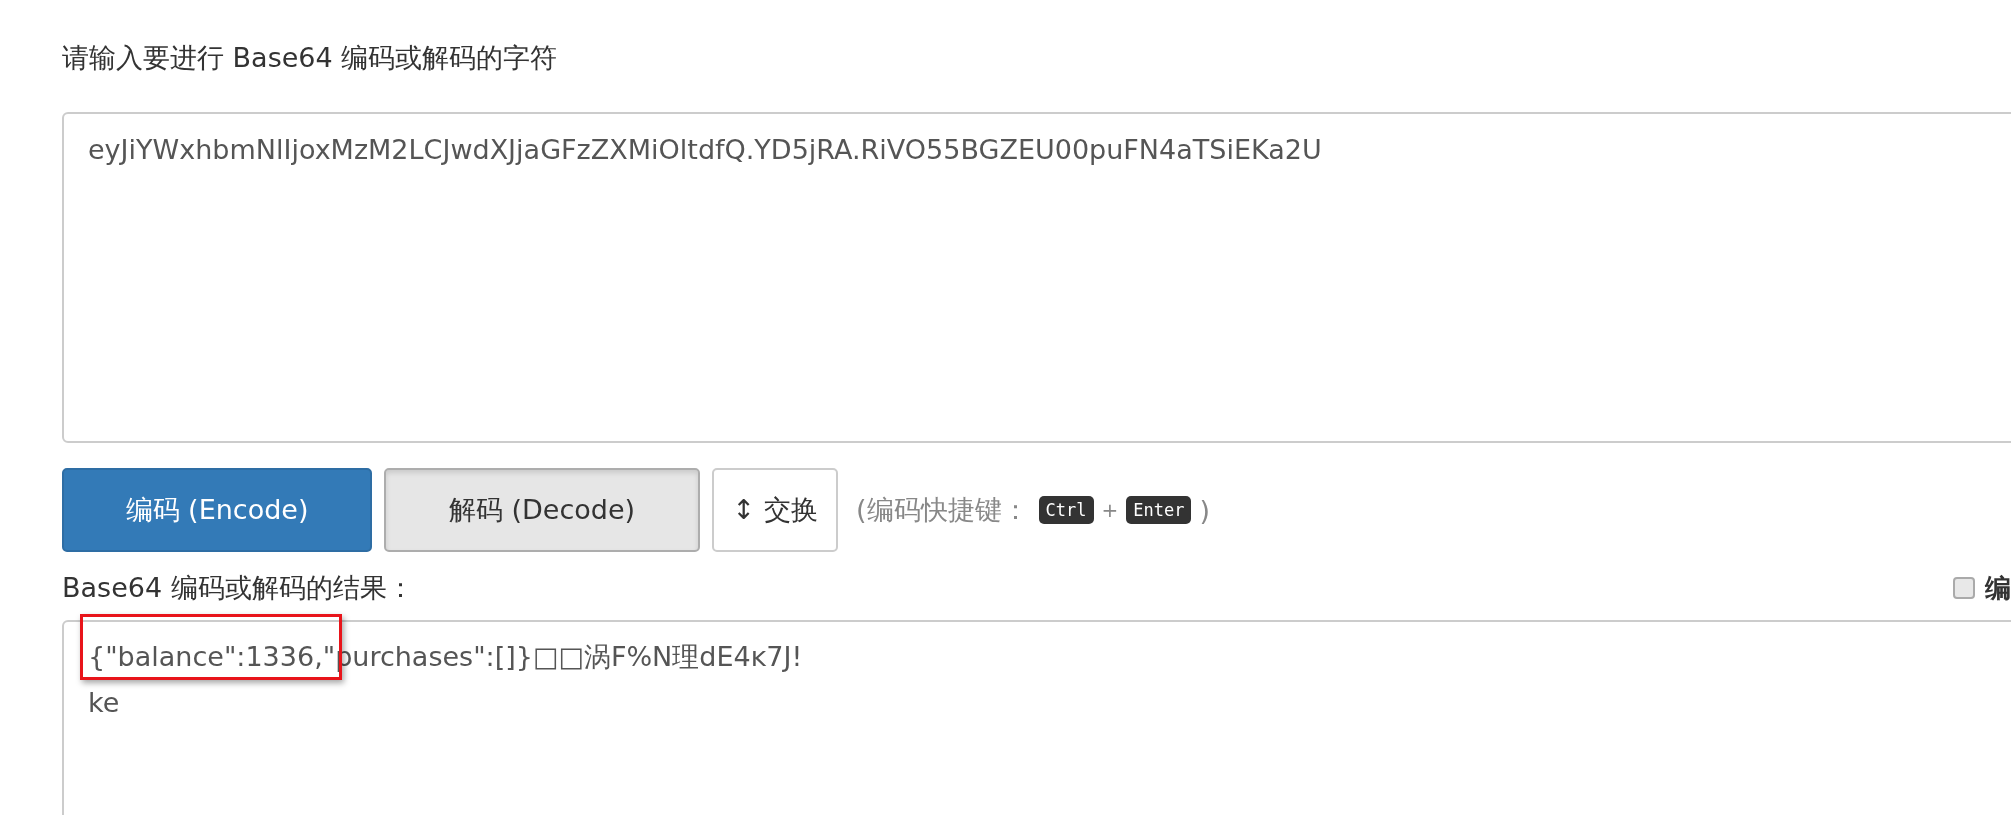 This screenshot has width=2011, height=815. Describe the element at coordinates (217, 510) in the screenshot. I see `action-button: 编码 (Encode)` at that location.